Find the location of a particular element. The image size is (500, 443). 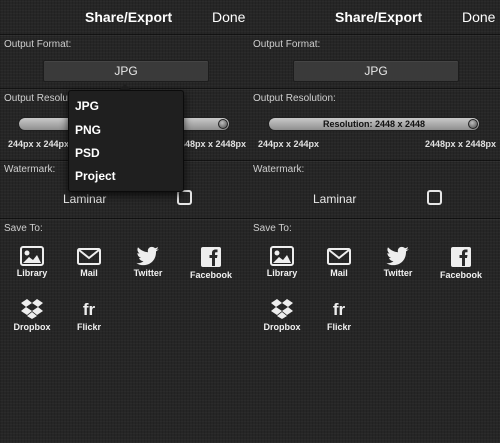

resolution-value-label: Resolution: 2448 x 2448 is located at coordinates (374, 124).